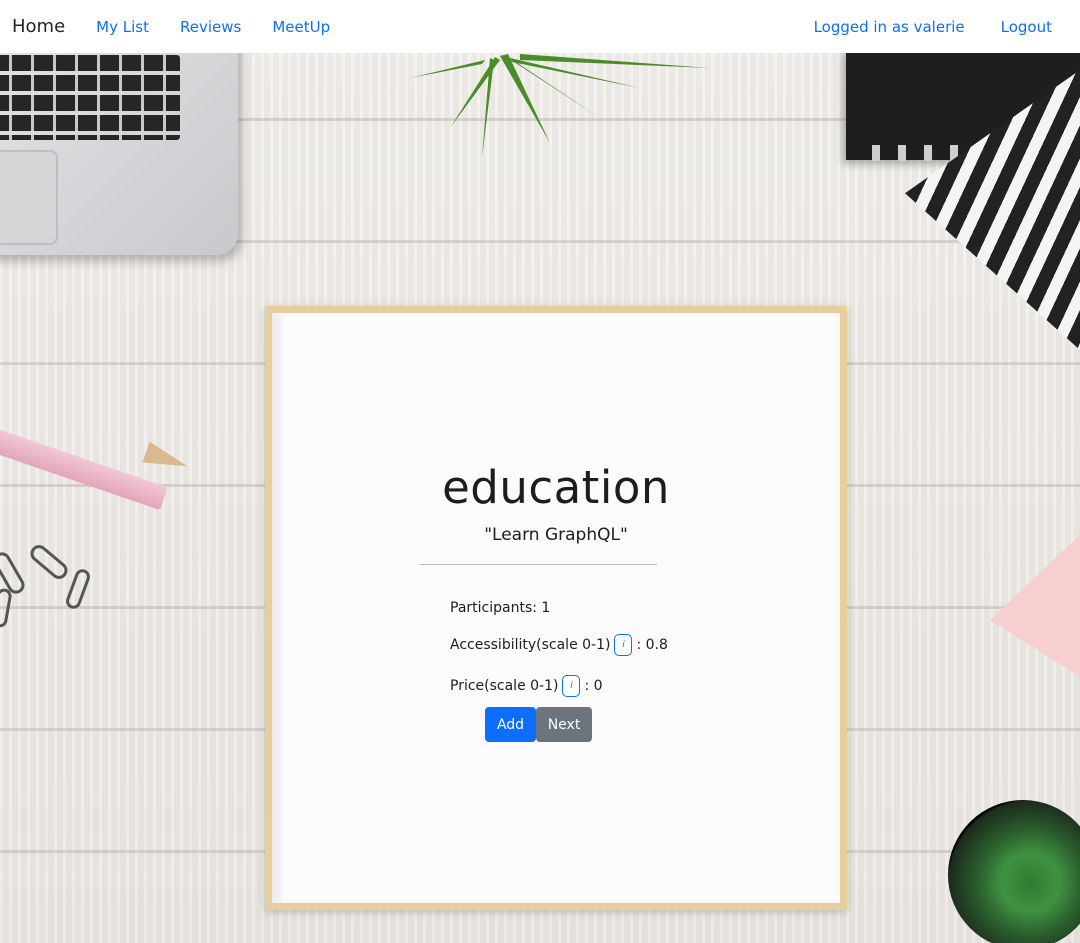 This screenshot has height=943, width=1080. I want to click on price-row: Price(scale 0-1) i : 0, so click(526, 686).